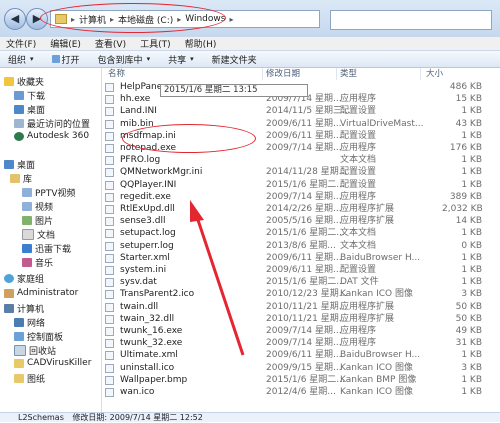  I want to click on new-folder-button: 新建文件夹, so click(234, 59).